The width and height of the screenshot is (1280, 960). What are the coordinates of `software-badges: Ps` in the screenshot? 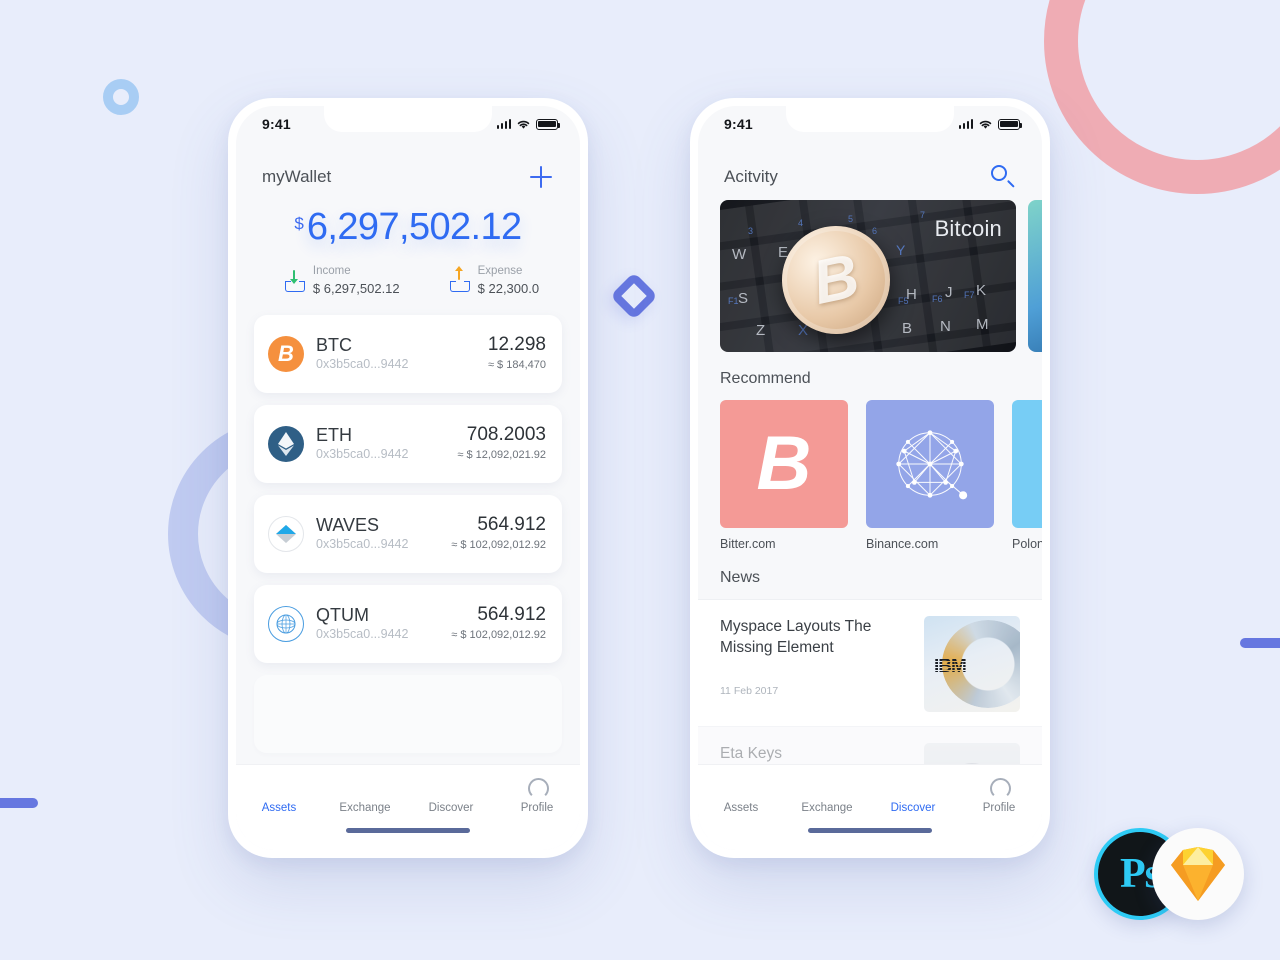 It's located at (1169, 874).